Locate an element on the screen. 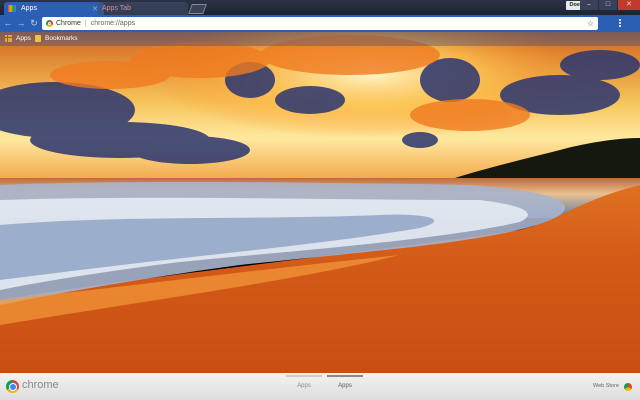  toolbar: ← → ↻ Chrome | chrome://apps ☆ is located at coordinates (320, 23).